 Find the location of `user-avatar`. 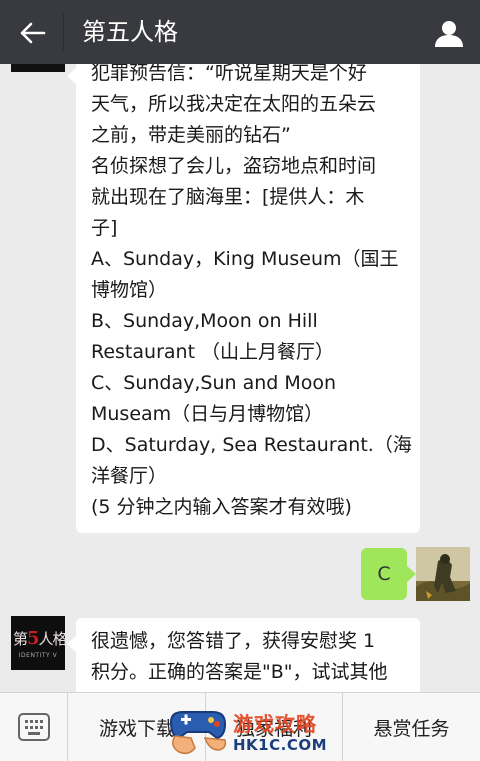

user-avatar is located at coordinates (443, 574).